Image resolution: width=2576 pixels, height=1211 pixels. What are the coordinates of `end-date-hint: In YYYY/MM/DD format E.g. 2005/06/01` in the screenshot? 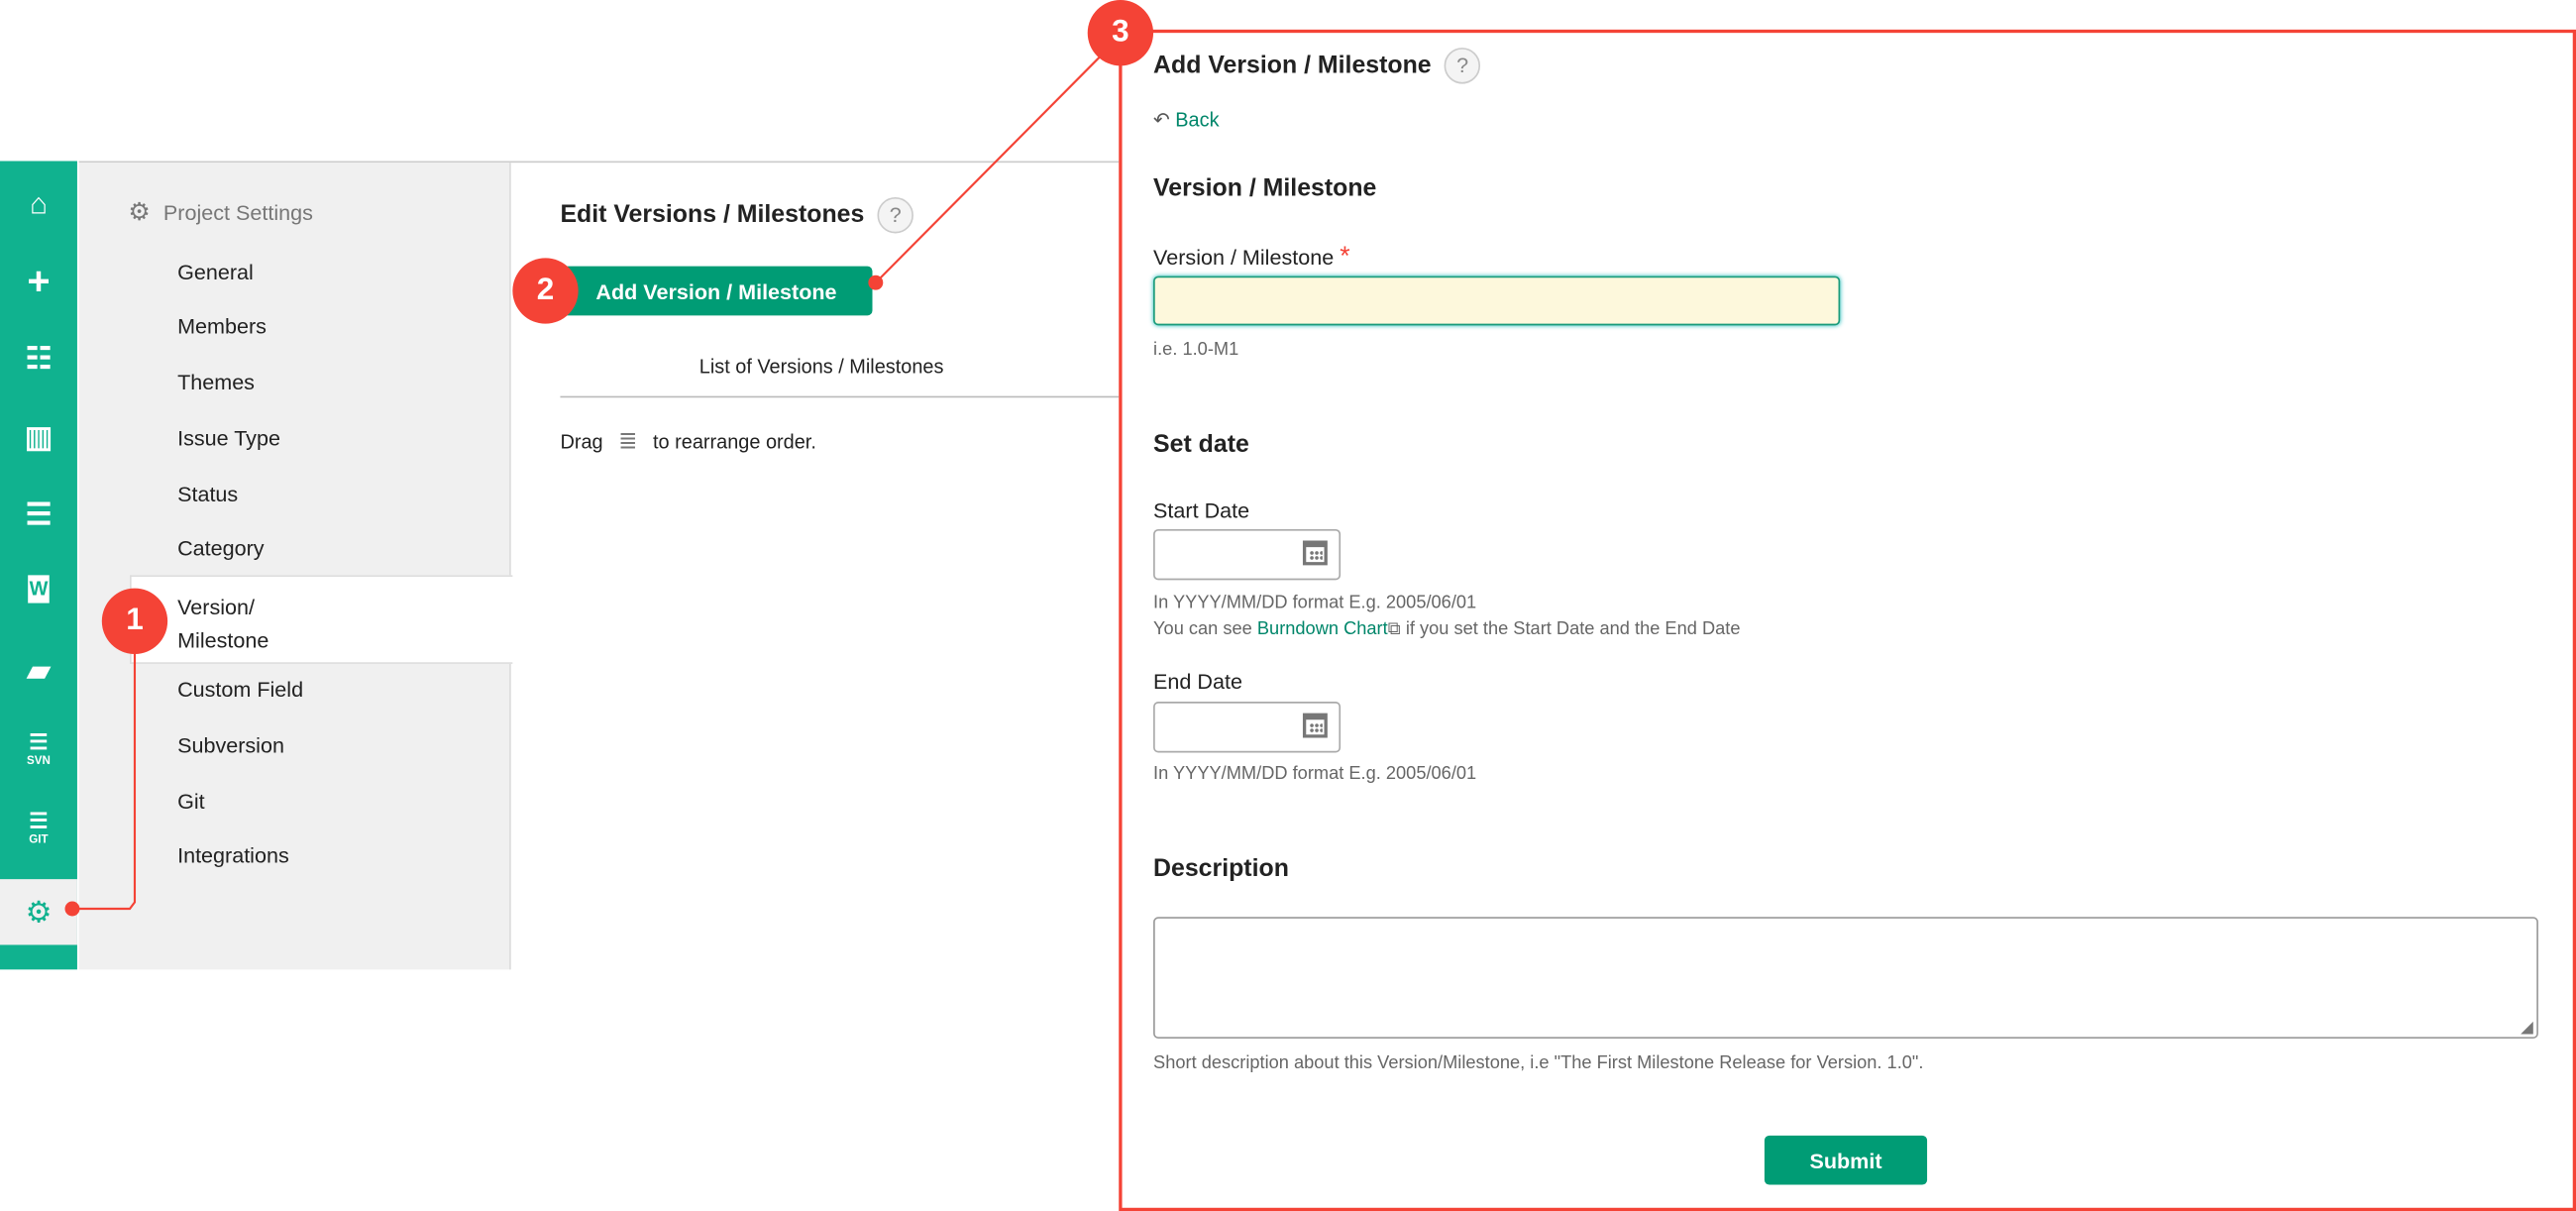 It's located at (1315, 774).